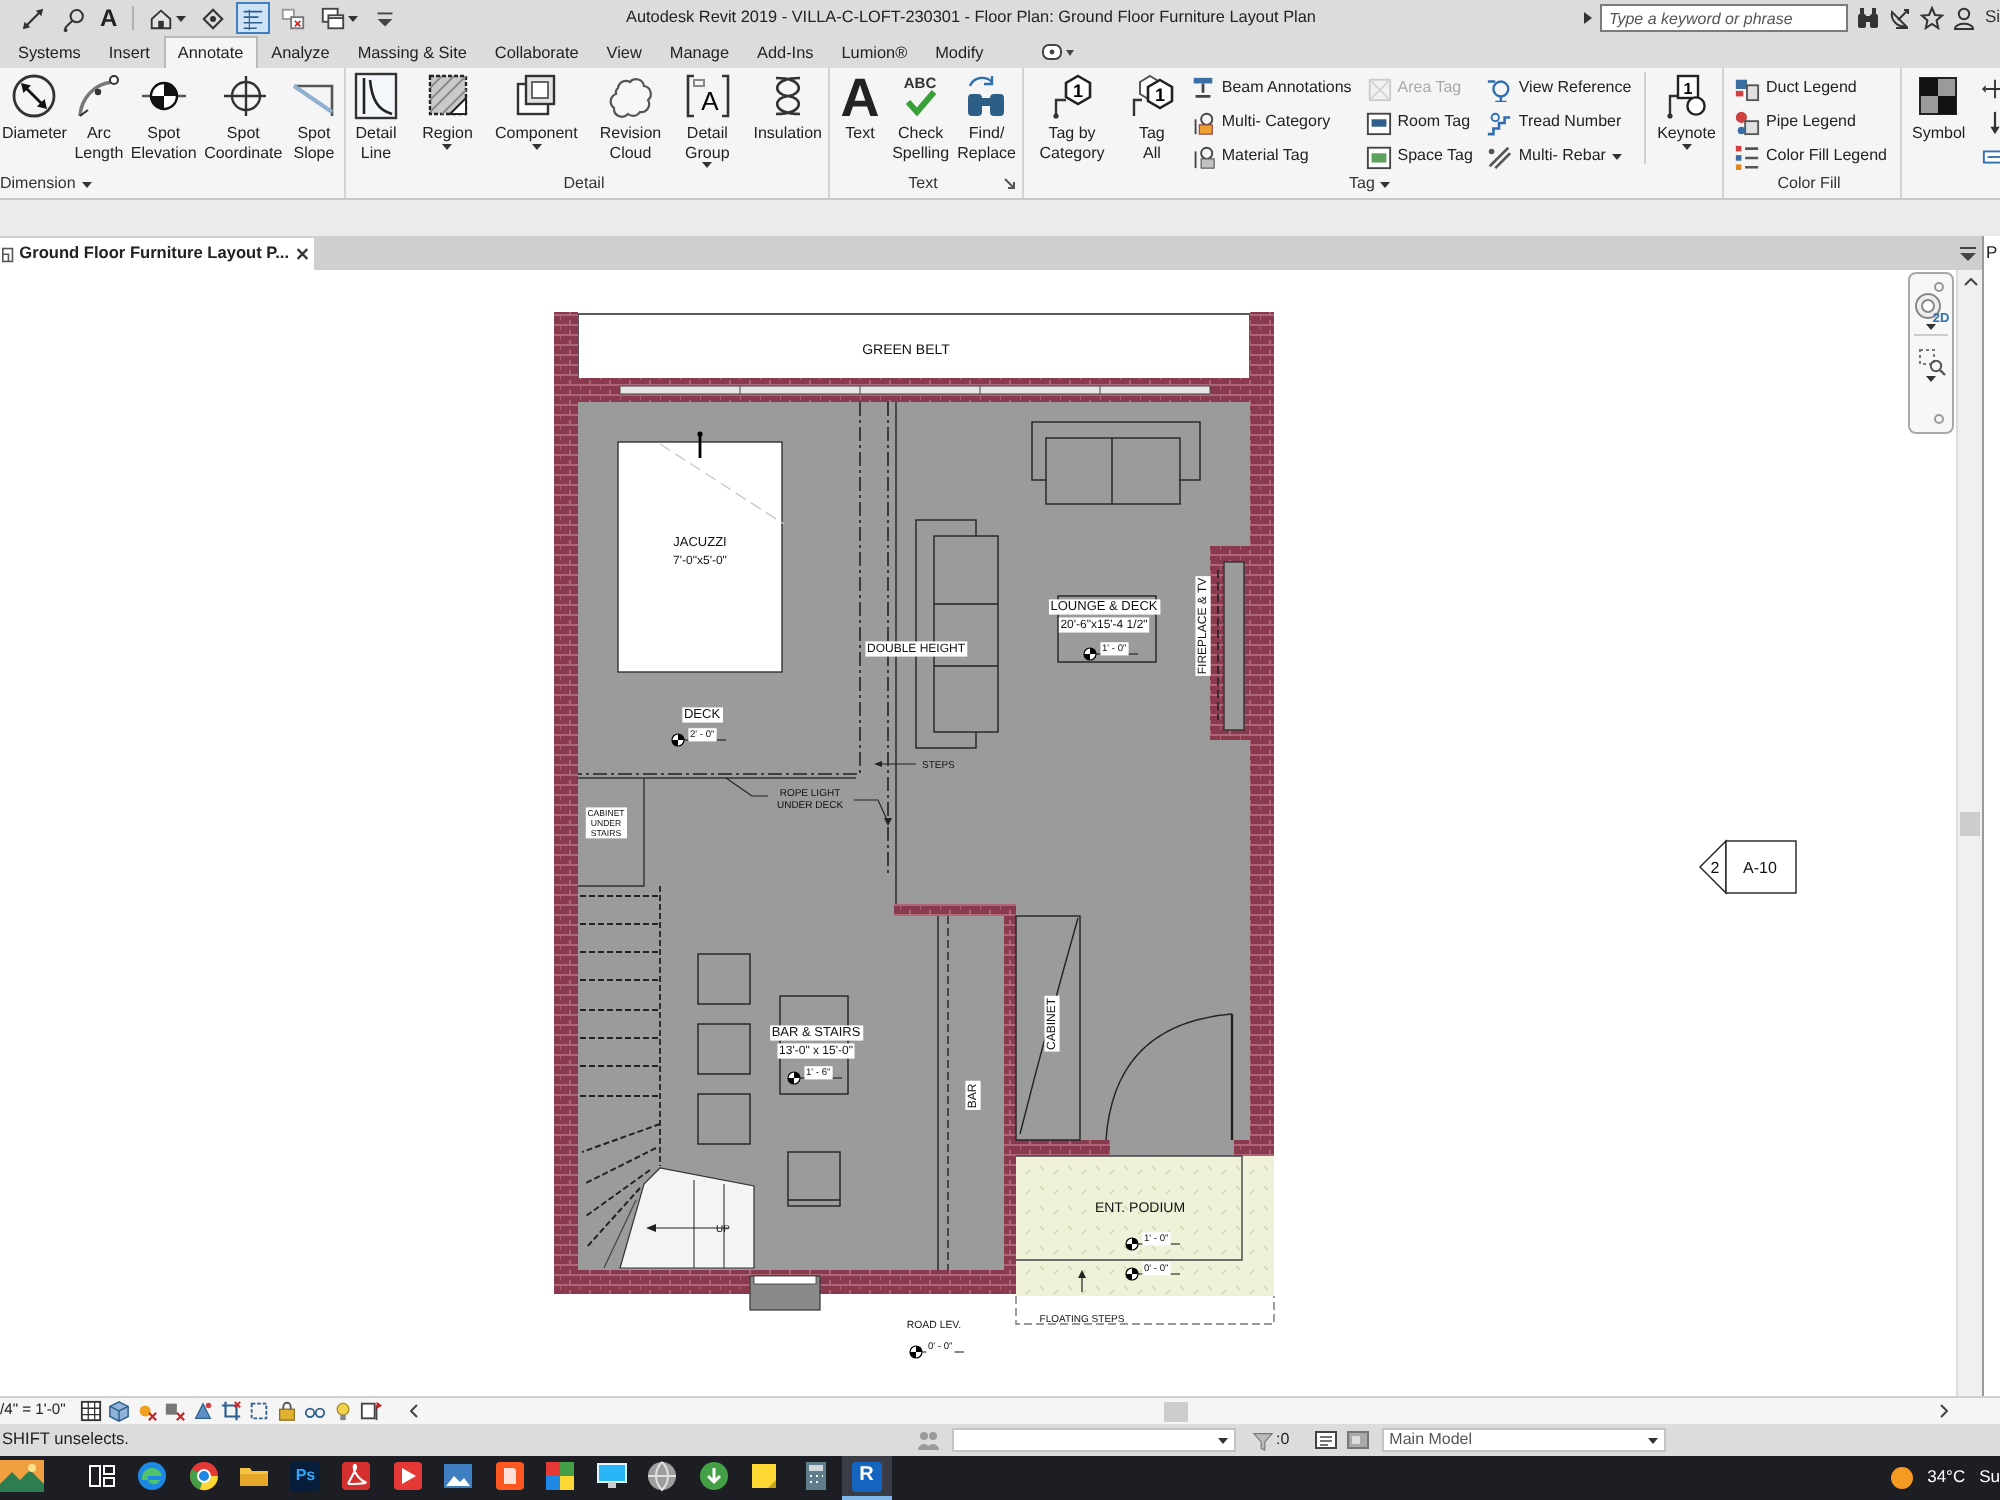  What do you see at coordinates (1868, 18) in the screenshot?
I see `binoculars-icon` at bounding box center [1868, 18].